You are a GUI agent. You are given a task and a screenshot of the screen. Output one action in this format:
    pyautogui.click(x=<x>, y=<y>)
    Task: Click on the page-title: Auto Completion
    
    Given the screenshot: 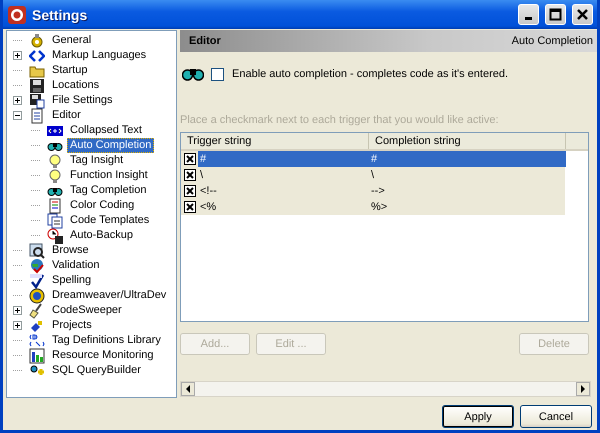 What is the action you would take?
    pyautogui.click(x=552, y=41)
    